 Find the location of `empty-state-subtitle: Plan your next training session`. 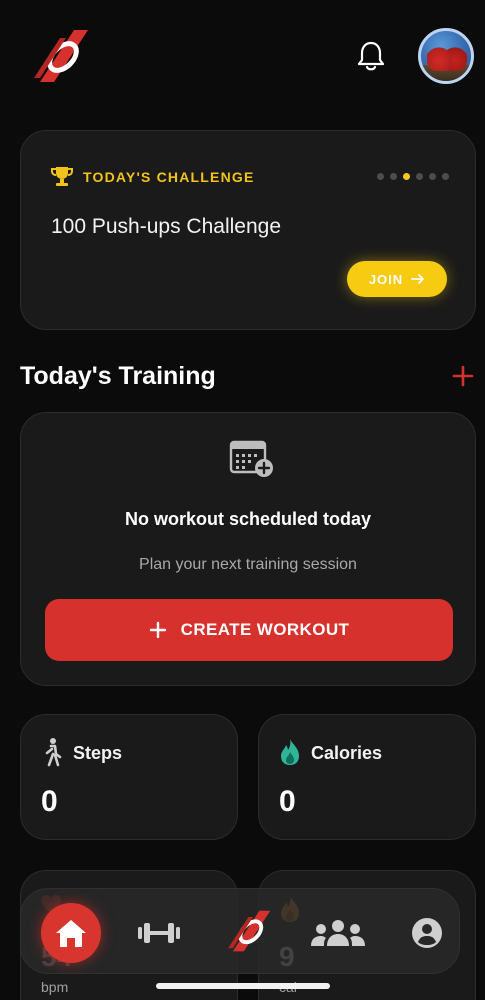

empty-state-subtitle: Plan your next training session is located at coordinates (248, 564).